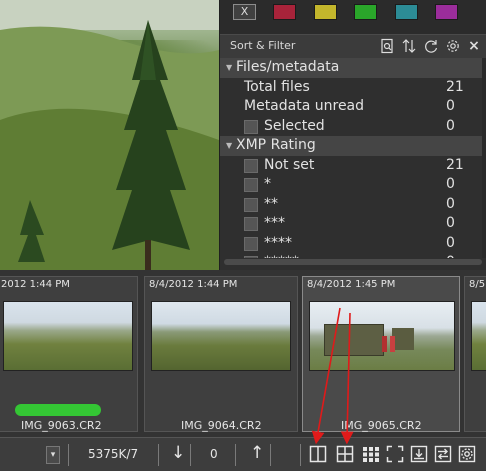 Image resolution: width=486 pixels, height=471 pixels. What do you see at coordinates (351, 68) in the screenshot?
I see `tree-group-files-metadata: ▼ Files/metadata` at bounding box center [351, 68].